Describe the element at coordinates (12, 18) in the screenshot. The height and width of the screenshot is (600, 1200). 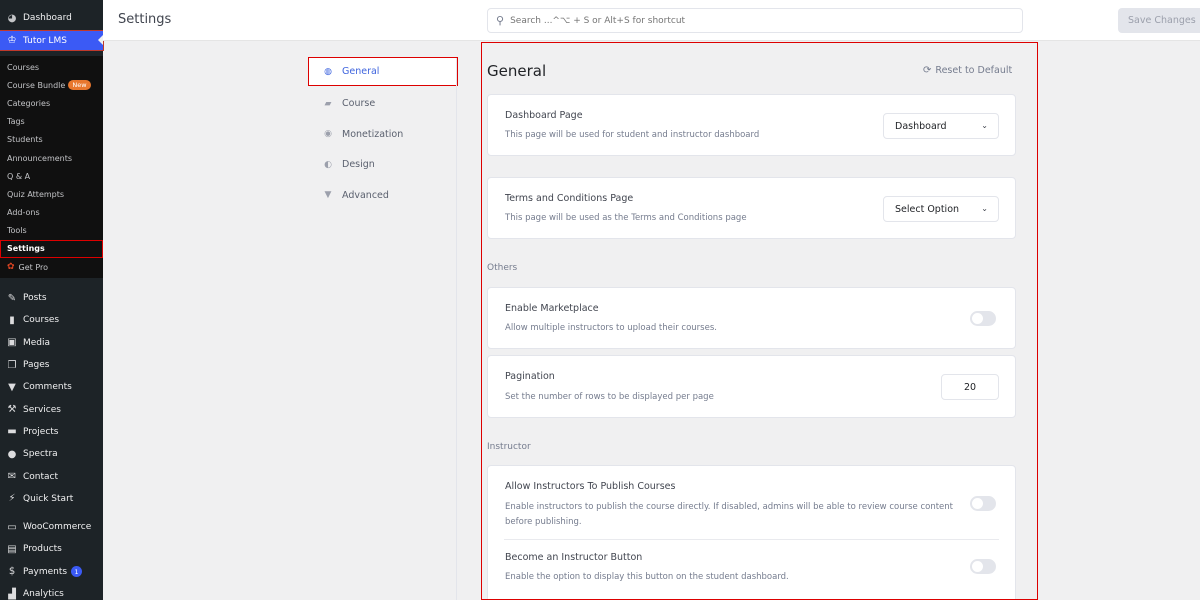
I see `dashboard-icon: ◕` at that location.